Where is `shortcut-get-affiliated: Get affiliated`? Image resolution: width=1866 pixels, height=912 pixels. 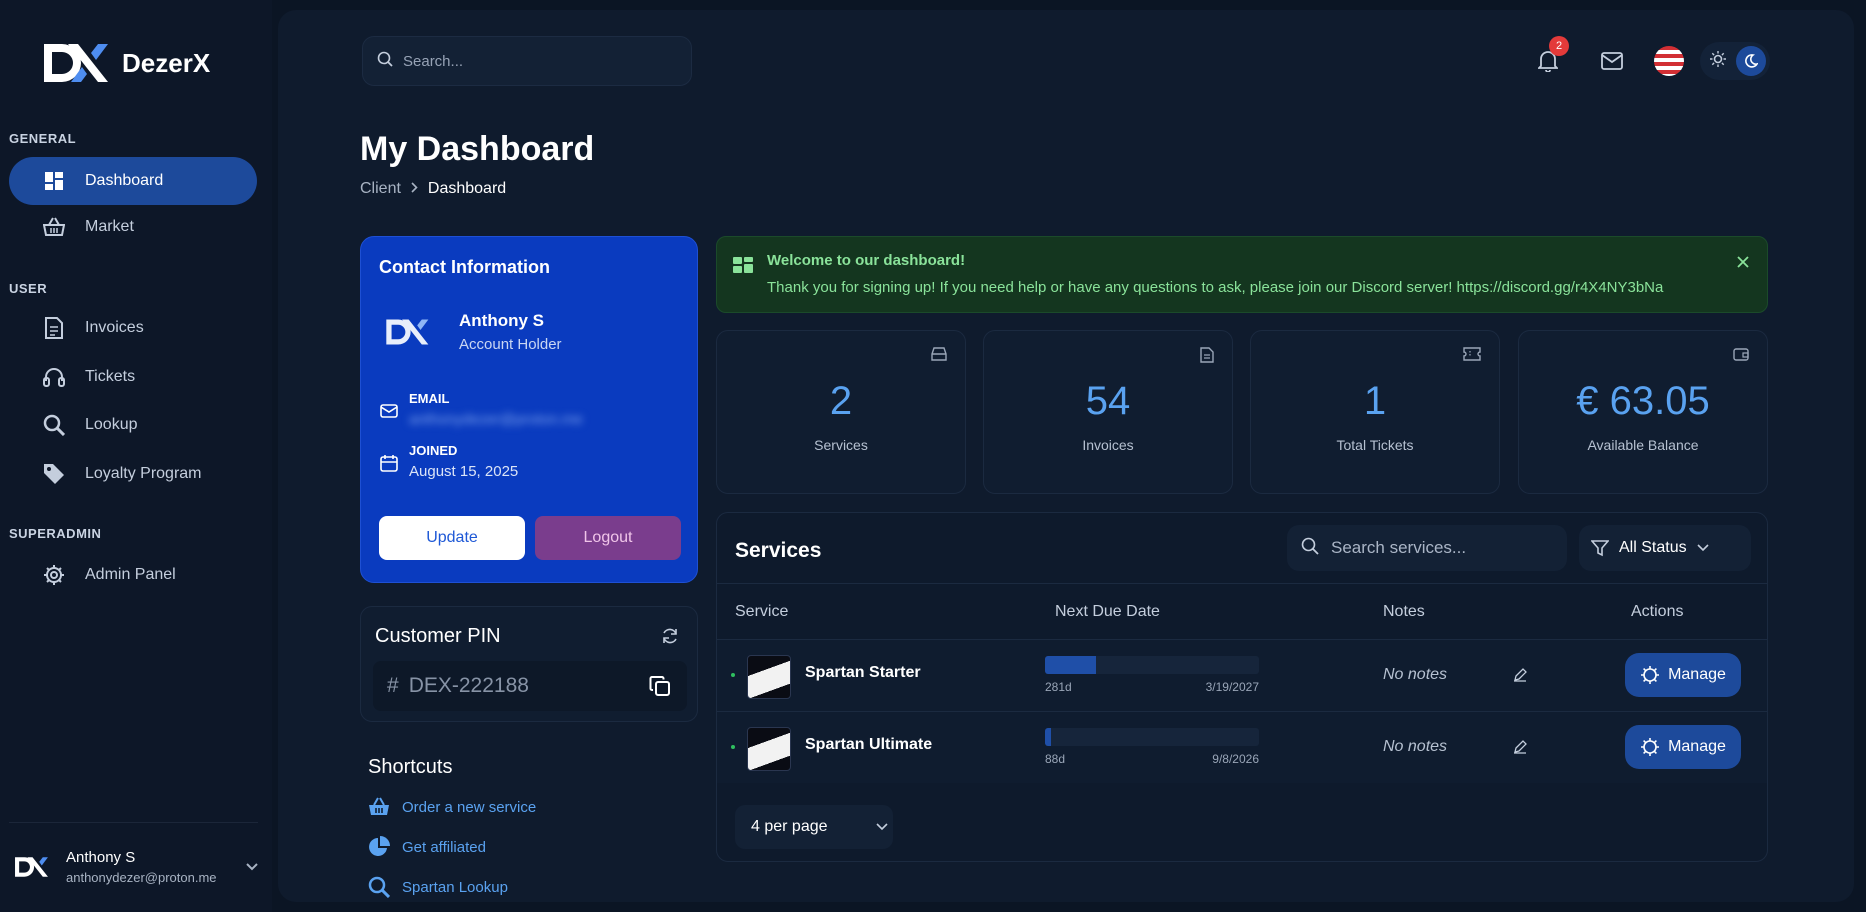 shortcut-get-affiliated: Get affiliated is located at coordinates (427, 847).